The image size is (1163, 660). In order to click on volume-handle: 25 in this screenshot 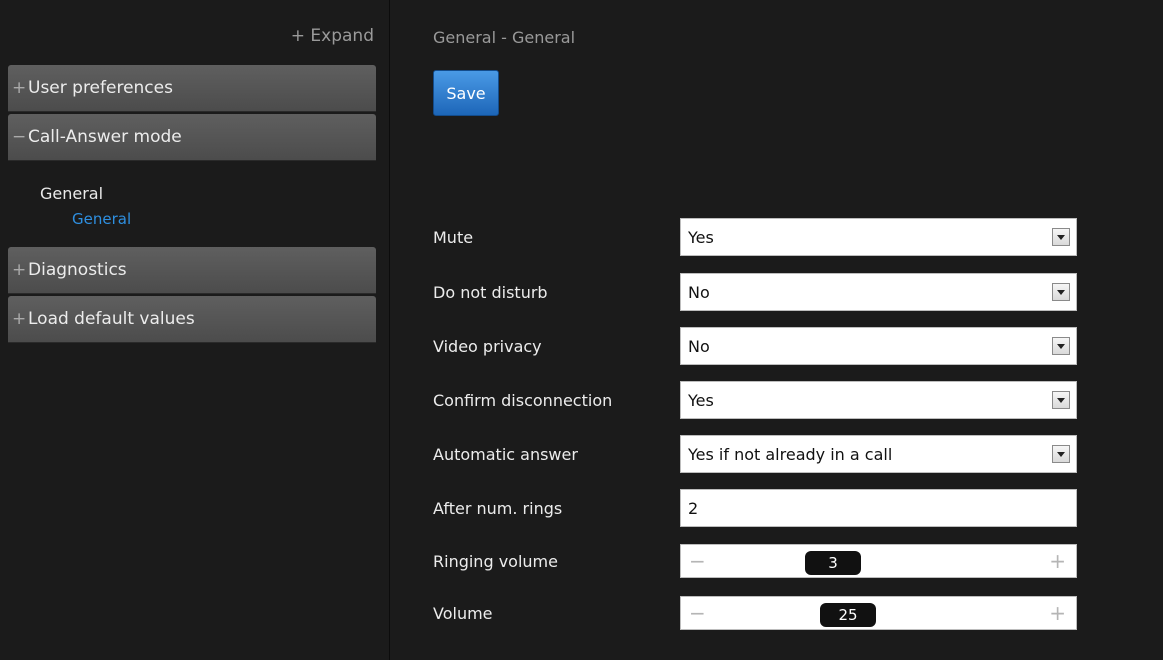, I will do `click(848, 615)`.